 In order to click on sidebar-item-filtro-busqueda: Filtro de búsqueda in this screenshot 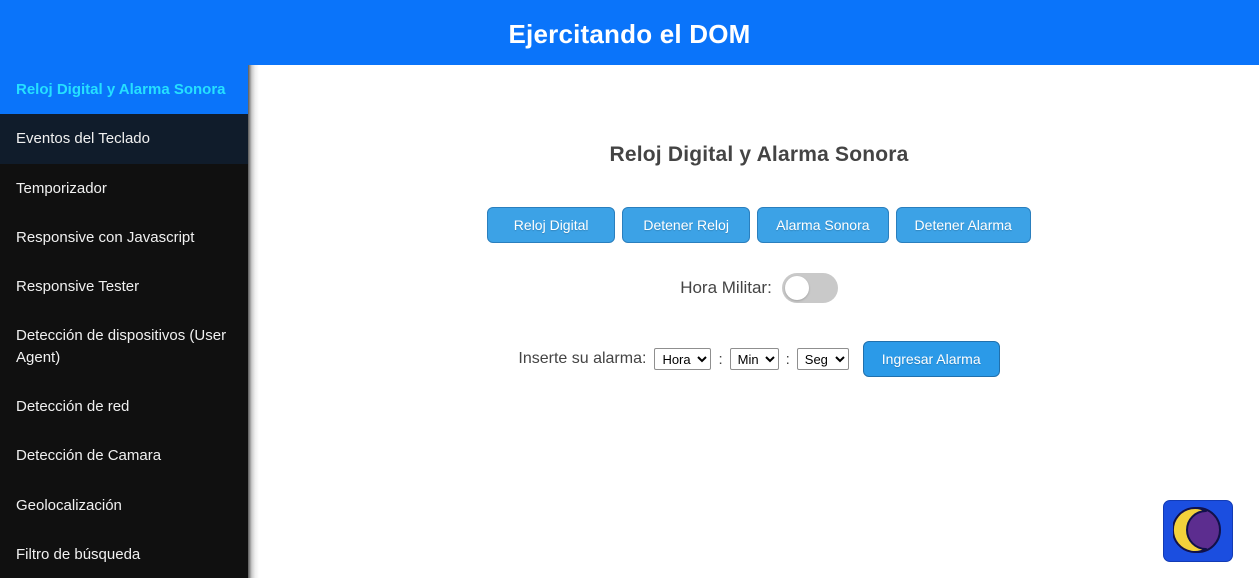, I will do `click(124, 554)`.